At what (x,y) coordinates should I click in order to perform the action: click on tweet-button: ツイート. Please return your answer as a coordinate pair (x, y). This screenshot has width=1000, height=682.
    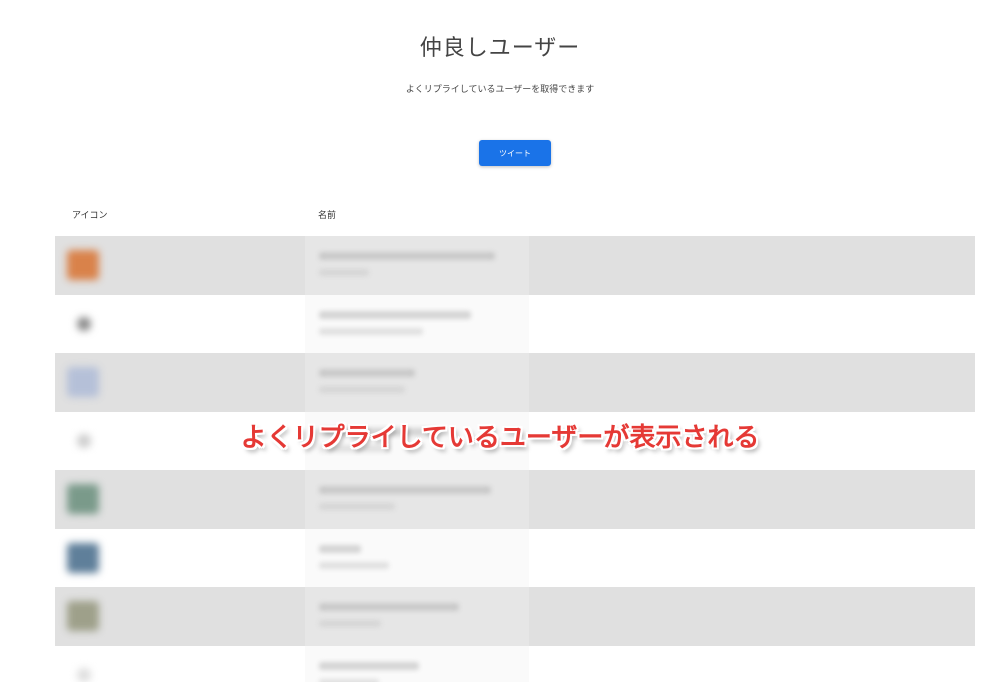
    Looking at the image, I should click on (515, 153).